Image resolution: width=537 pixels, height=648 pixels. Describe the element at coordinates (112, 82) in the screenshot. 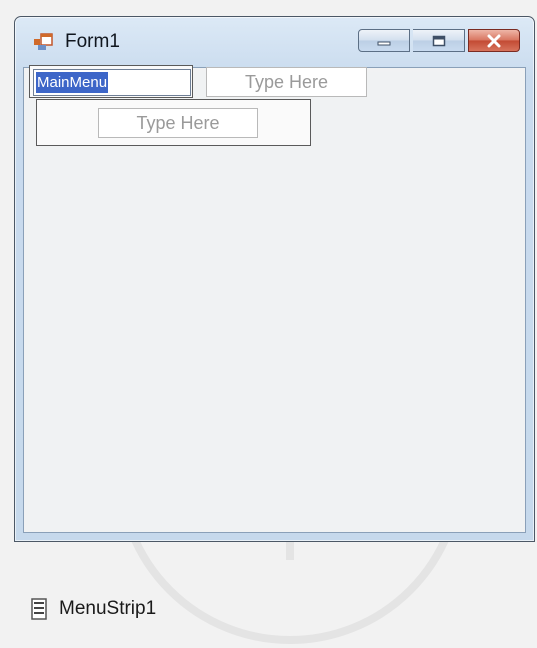

I see `main-menu-item: MainMenu` at that location.